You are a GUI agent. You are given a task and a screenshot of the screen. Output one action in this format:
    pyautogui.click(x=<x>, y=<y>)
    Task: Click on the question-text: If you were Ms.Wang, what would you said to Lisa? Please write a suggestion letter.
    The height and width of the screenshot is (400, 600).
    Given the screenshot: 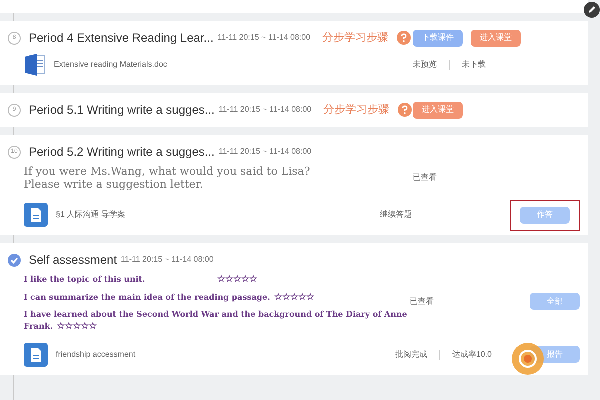 What is the action you would take?
    pyautogui.click(x=168, y=178)
    